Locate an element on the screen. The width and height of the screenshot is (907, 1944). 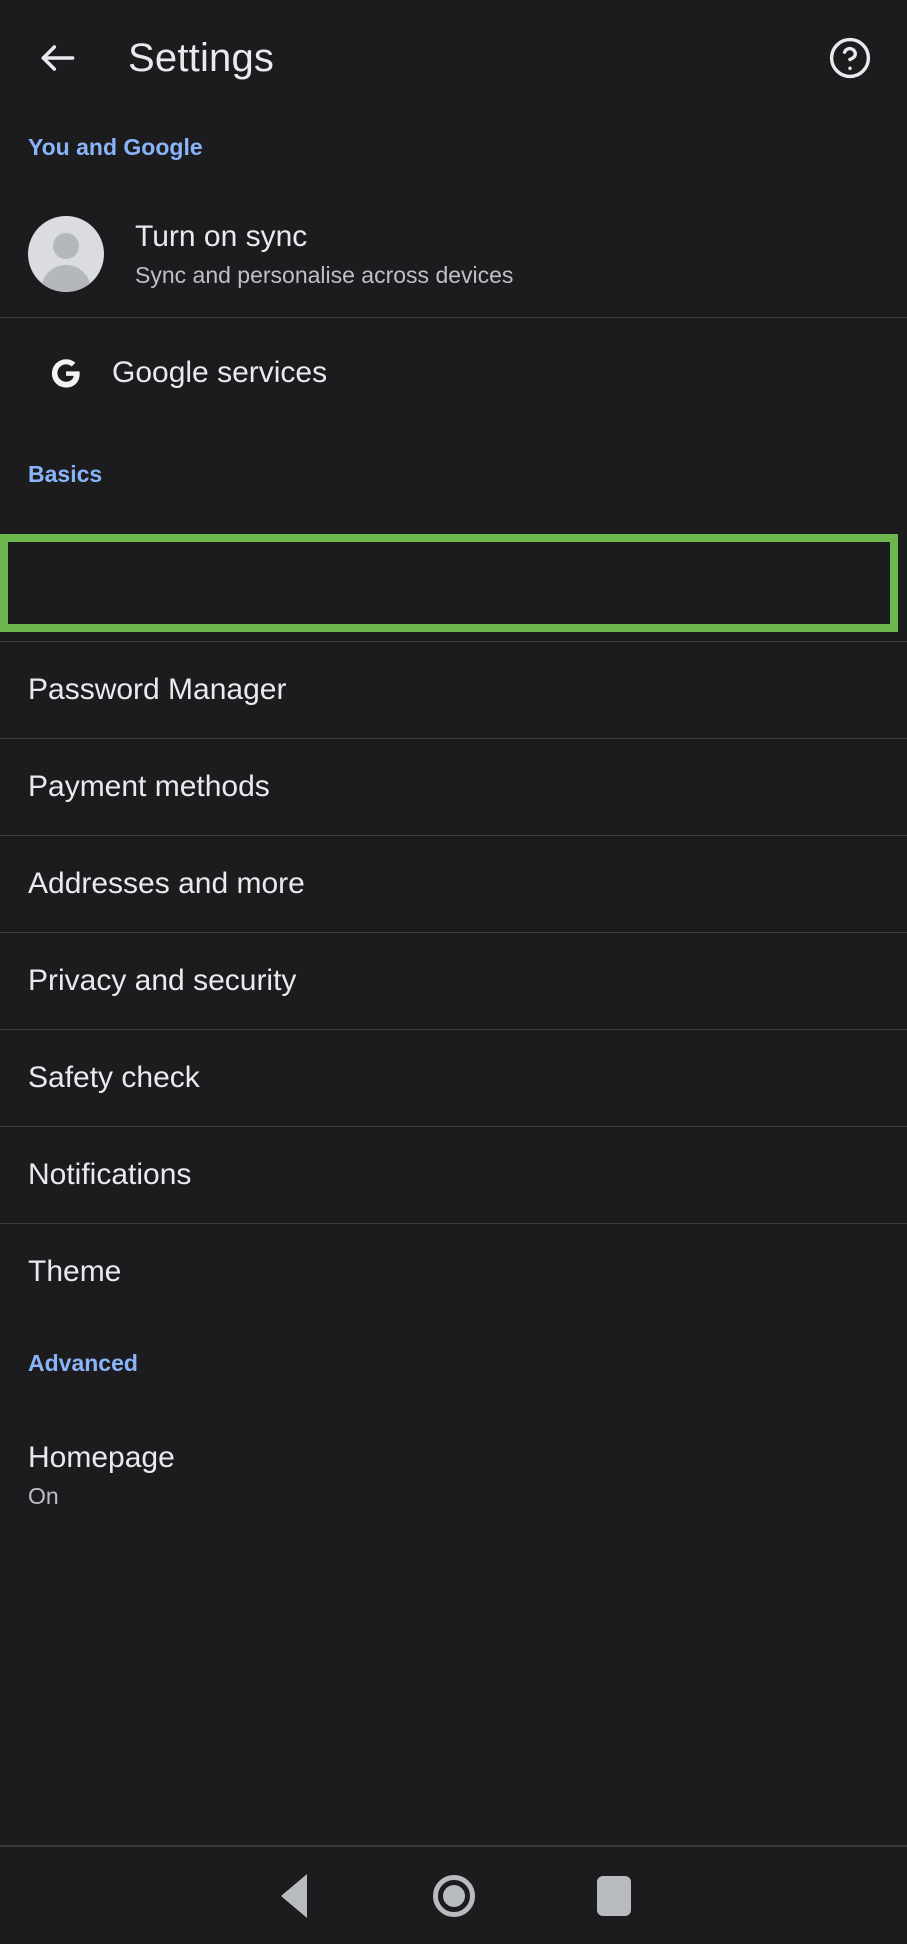
row-payment-methods: Payment methods is located at coordinates (453, 787).